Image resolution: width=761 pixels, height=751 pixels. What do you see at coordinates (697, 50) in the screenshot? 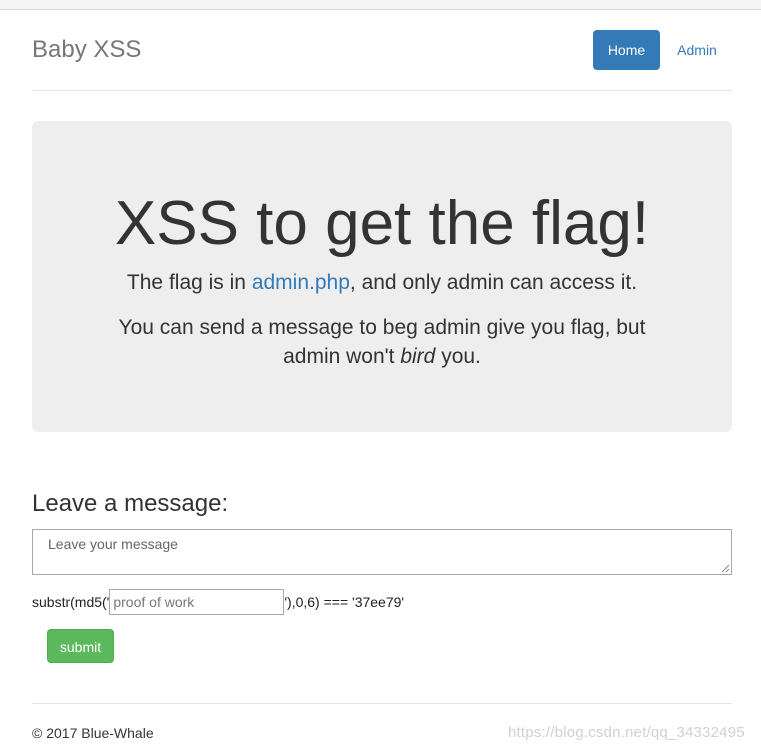
I see `nav-admin-link: Admin` at bounding box center [697, 50].